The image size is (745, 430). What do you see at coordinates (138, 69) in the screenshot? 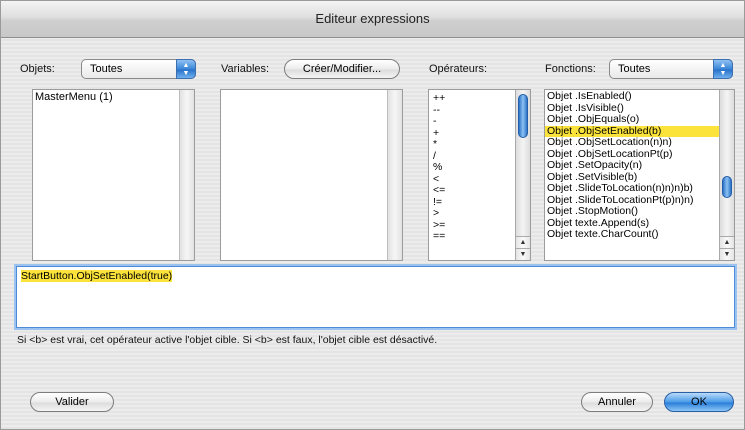
I see `objets-popup: Toutes ▲ ▼` at bounding box center [138, 69].